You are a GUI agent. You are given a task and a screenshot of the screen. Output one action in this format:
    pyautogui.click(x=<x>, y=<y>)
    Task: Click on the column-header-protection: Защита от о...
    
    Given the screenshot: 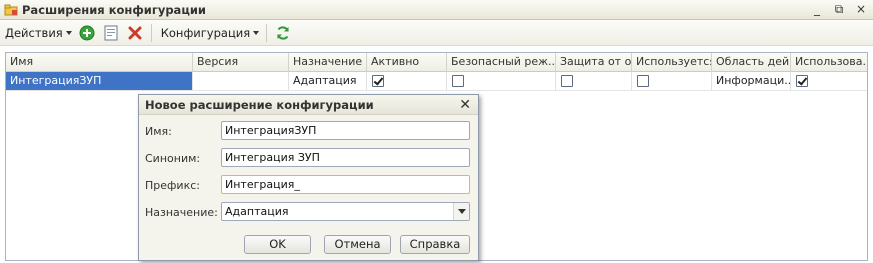 What is the action you would take?
    pyautogui.click(x=594, y=62)
    